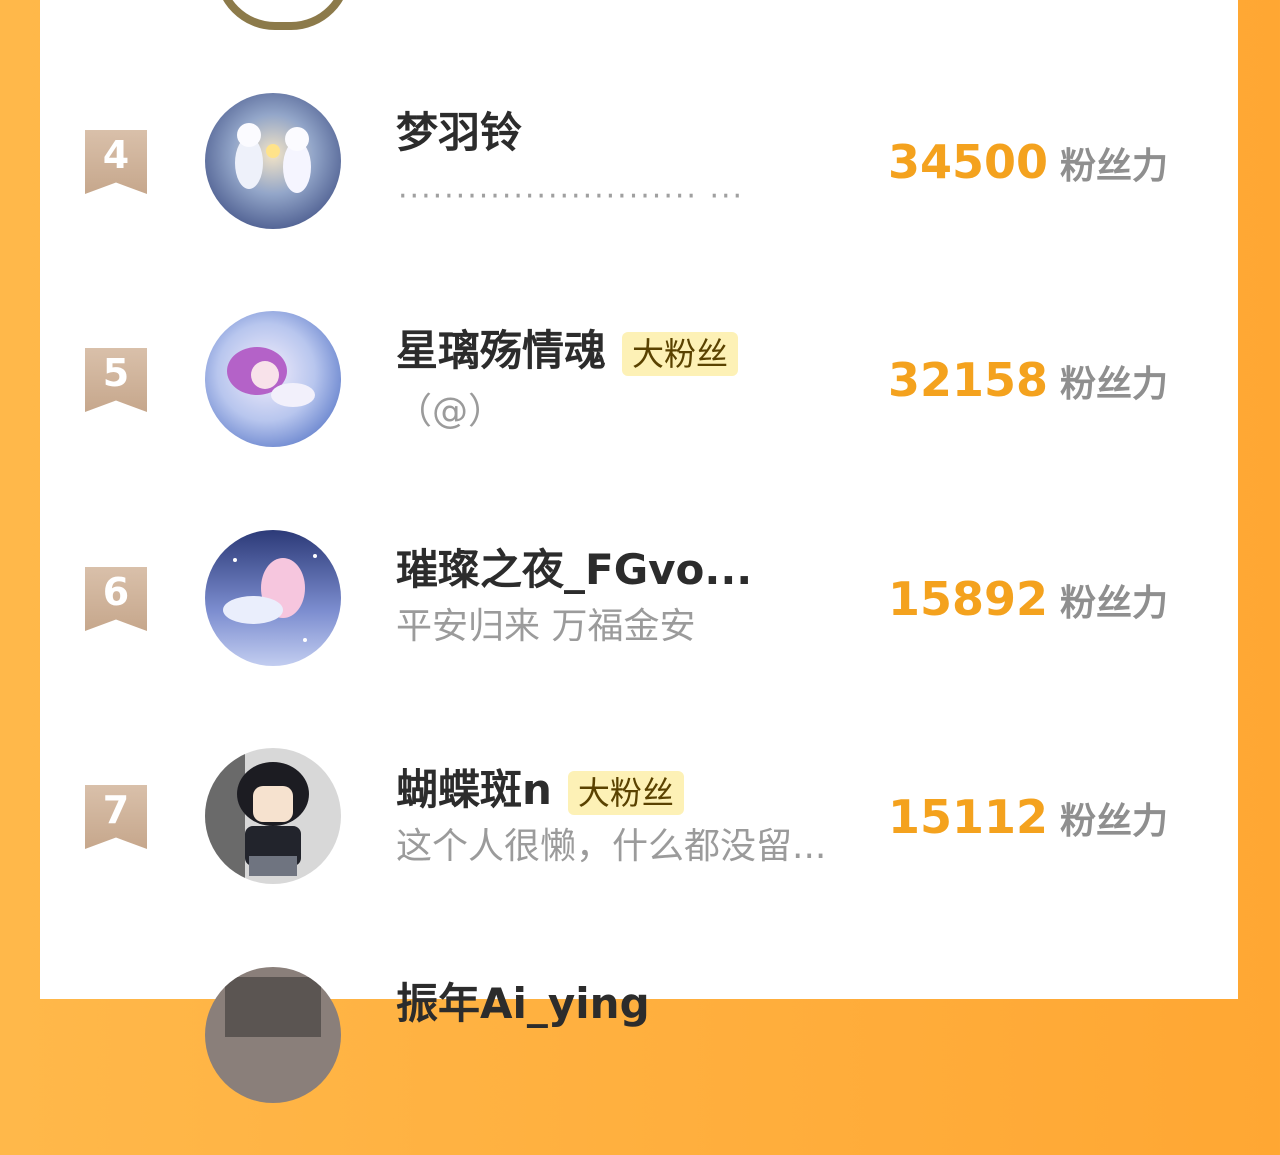 The image size is (1280, 1155). I want to click on user-signature: ·························· ···, so click(571, 196).